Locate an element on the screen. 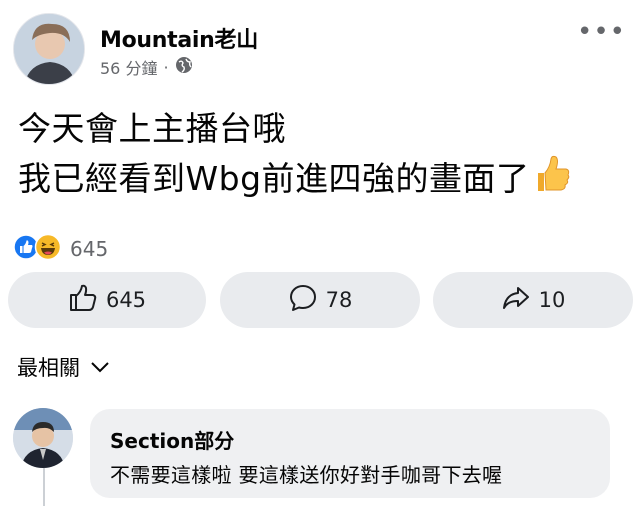 The height and width of the screenshot is (506, 640). reactions-summary: 645 is located at coordinates (60, 249).